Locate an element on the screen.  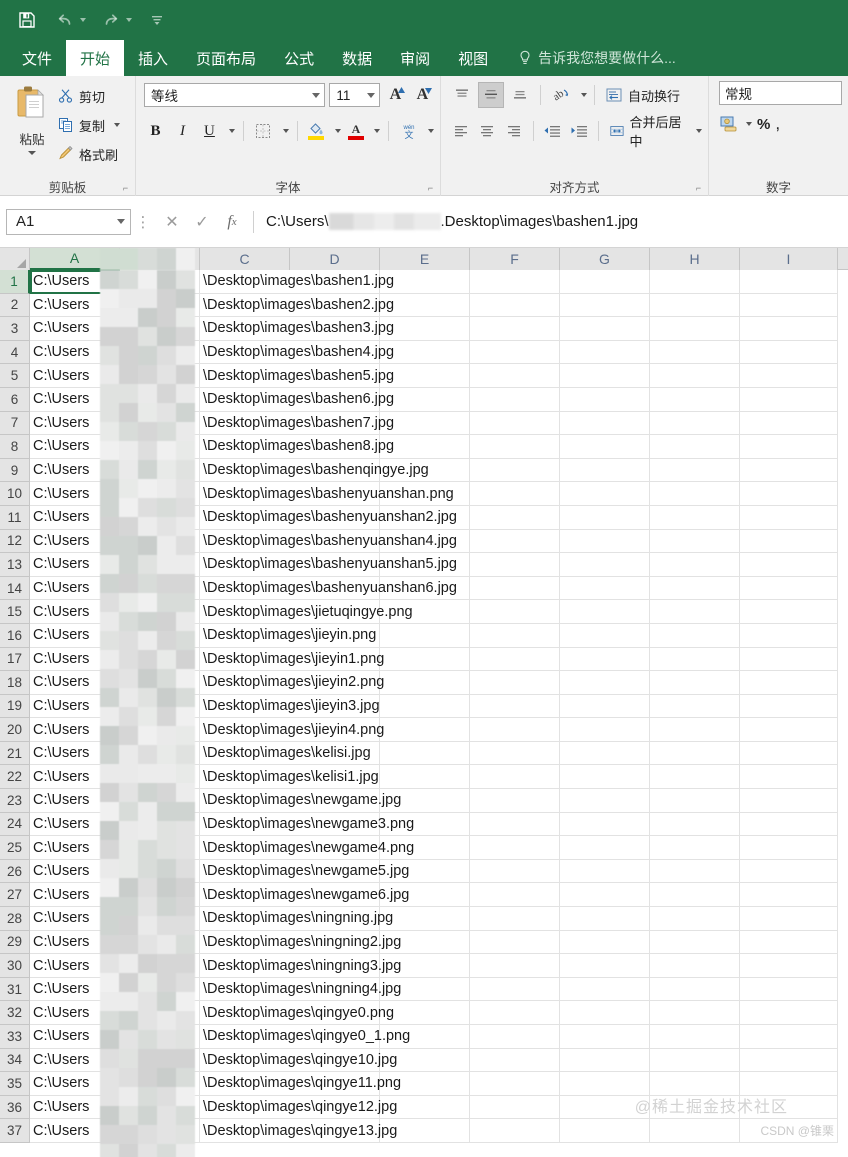
grid-cell: \Desktop\images\ningning4.jpg is located at coordinates (300, 989).